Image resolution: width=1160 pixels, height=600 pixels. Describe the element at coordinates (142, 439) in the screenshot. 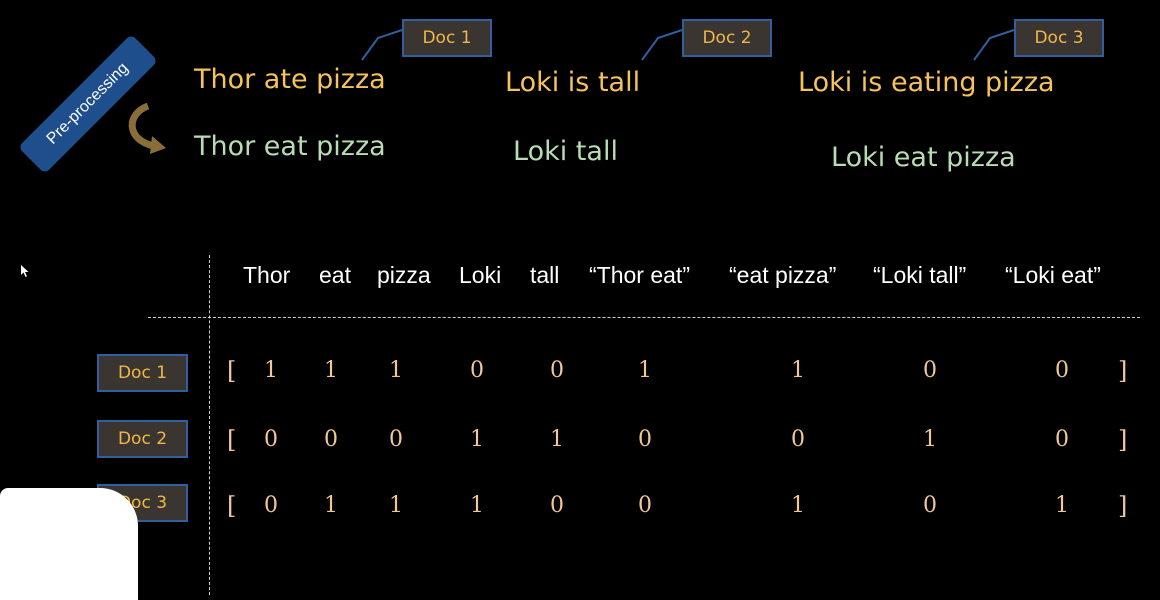

I see `row-label-doc-2: Doc 2` at that location.